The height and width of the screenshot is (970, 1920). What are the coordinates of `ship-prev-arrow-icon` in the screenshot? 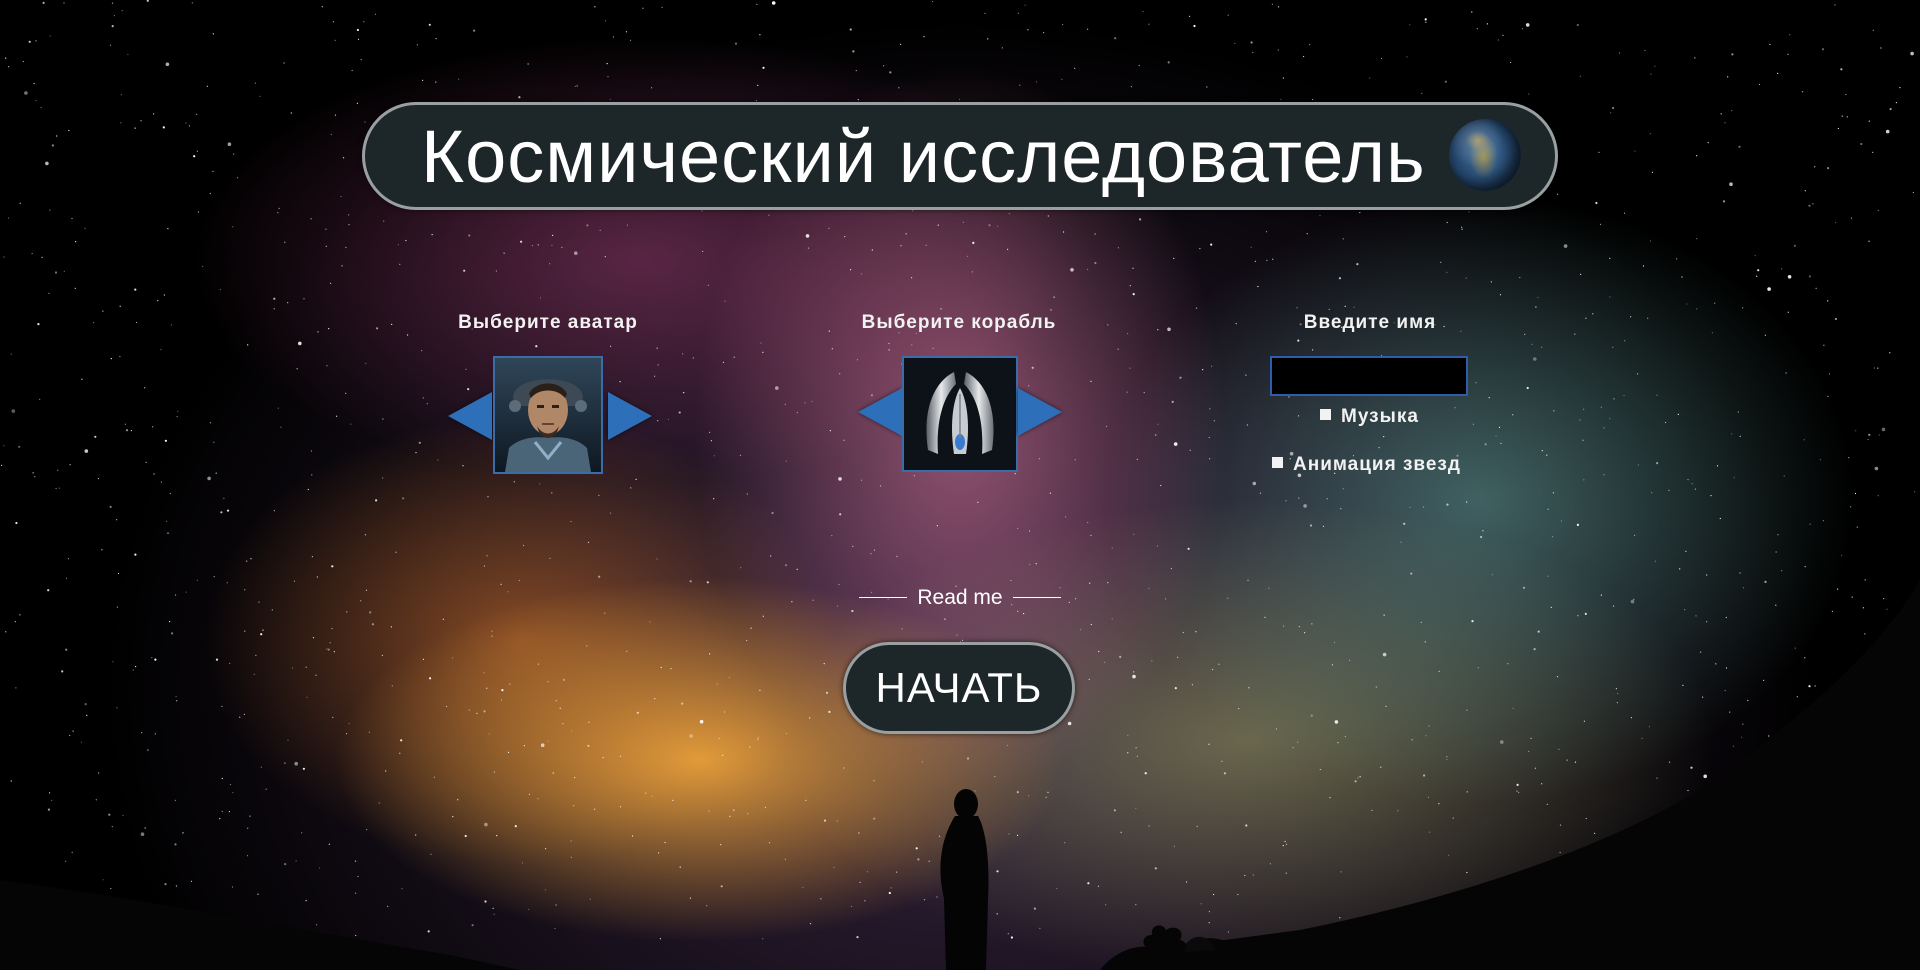 It's located at (880, 412).